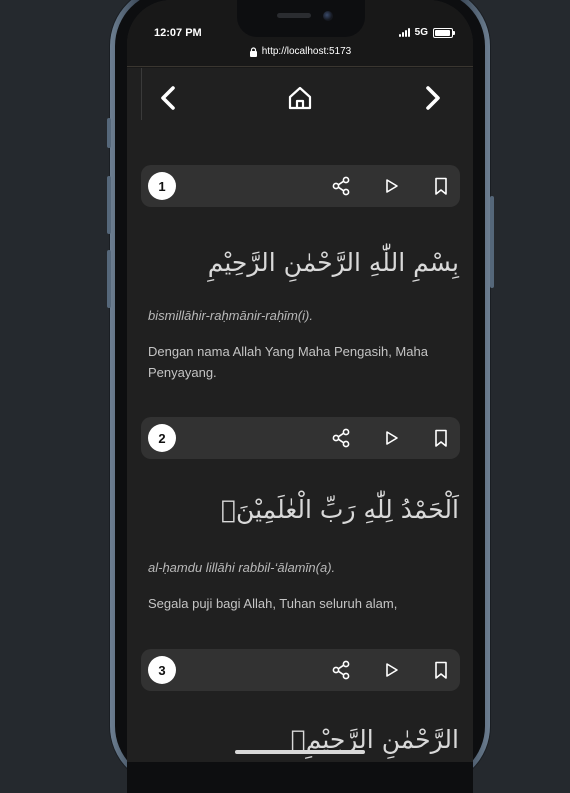  Describe the element at coordinates (294, 15) in the screenshot. I see `speaker-grille` at that location.